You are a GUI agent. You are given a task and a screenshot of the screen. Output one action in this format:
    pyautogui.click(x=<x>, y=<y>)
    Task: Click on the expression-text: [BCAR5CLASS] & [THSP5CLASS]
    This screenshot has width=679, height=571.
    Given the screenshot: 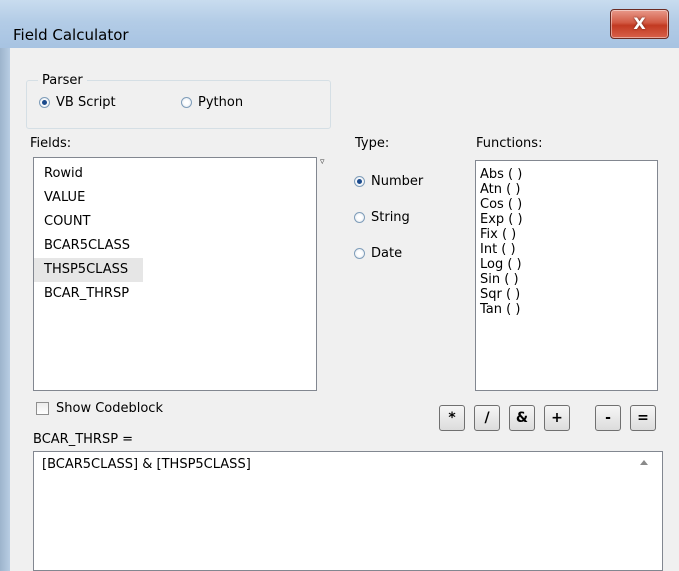 What is the action you would take?
    pyautogui.click(x=146, y=464)
    